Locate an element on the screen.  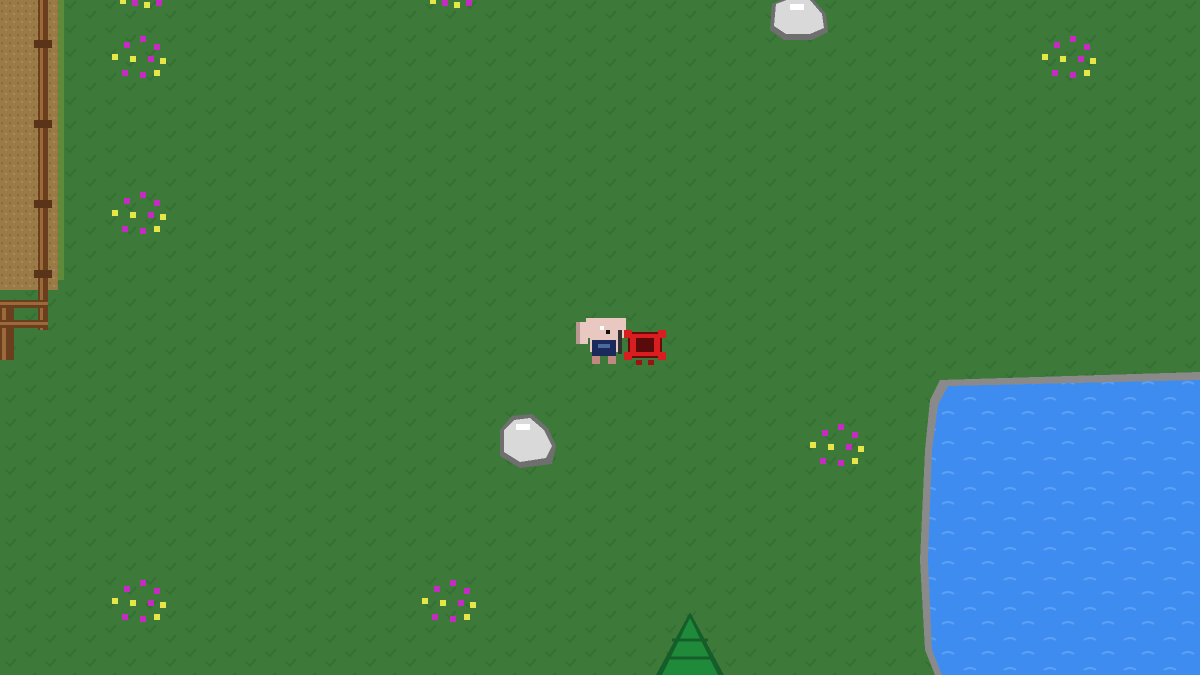
pond is located at coordinates (1060, 523).